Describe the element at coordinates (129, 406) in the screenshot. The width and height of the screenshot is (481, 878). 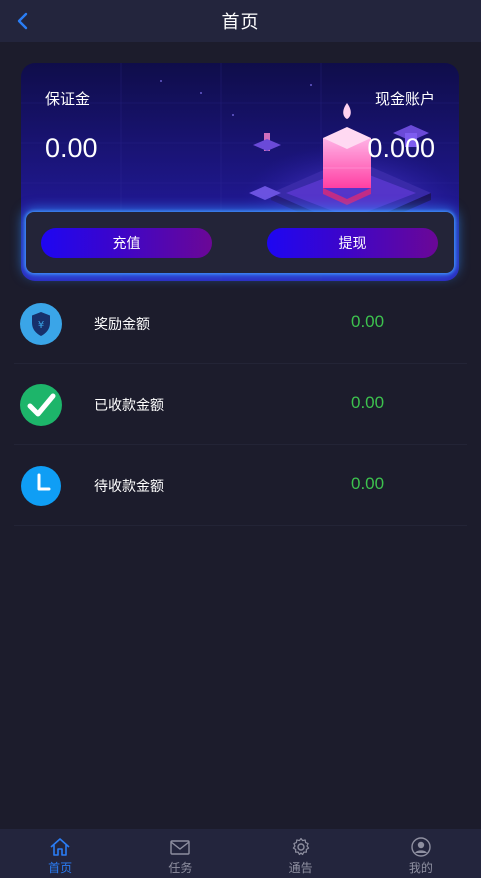
I see `list-item-label: 已收款金额` at that location.